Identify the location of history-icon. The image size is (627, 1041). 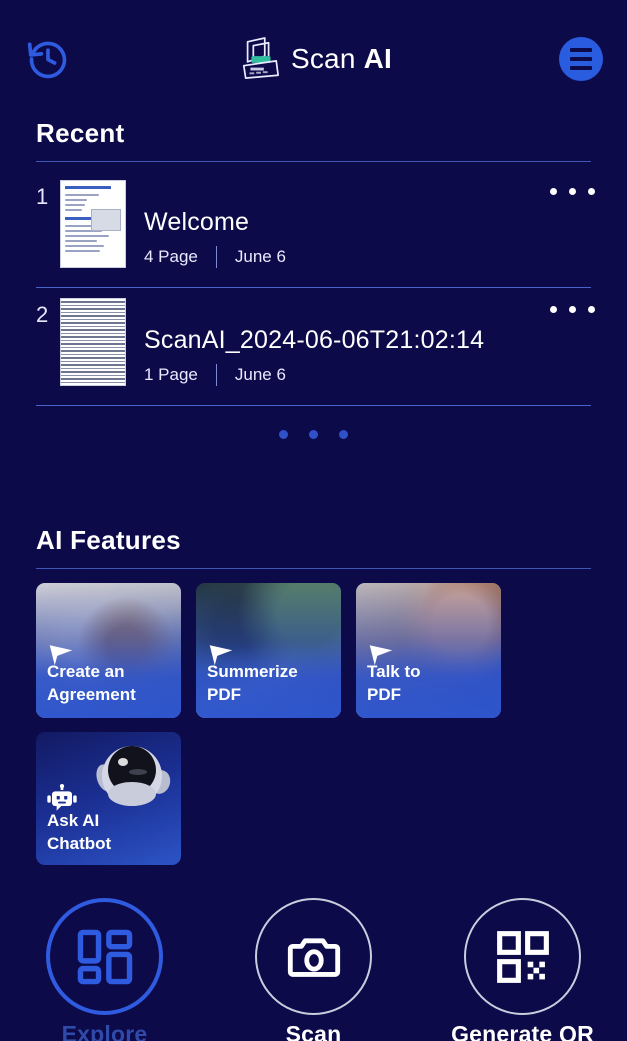
(48, 59).